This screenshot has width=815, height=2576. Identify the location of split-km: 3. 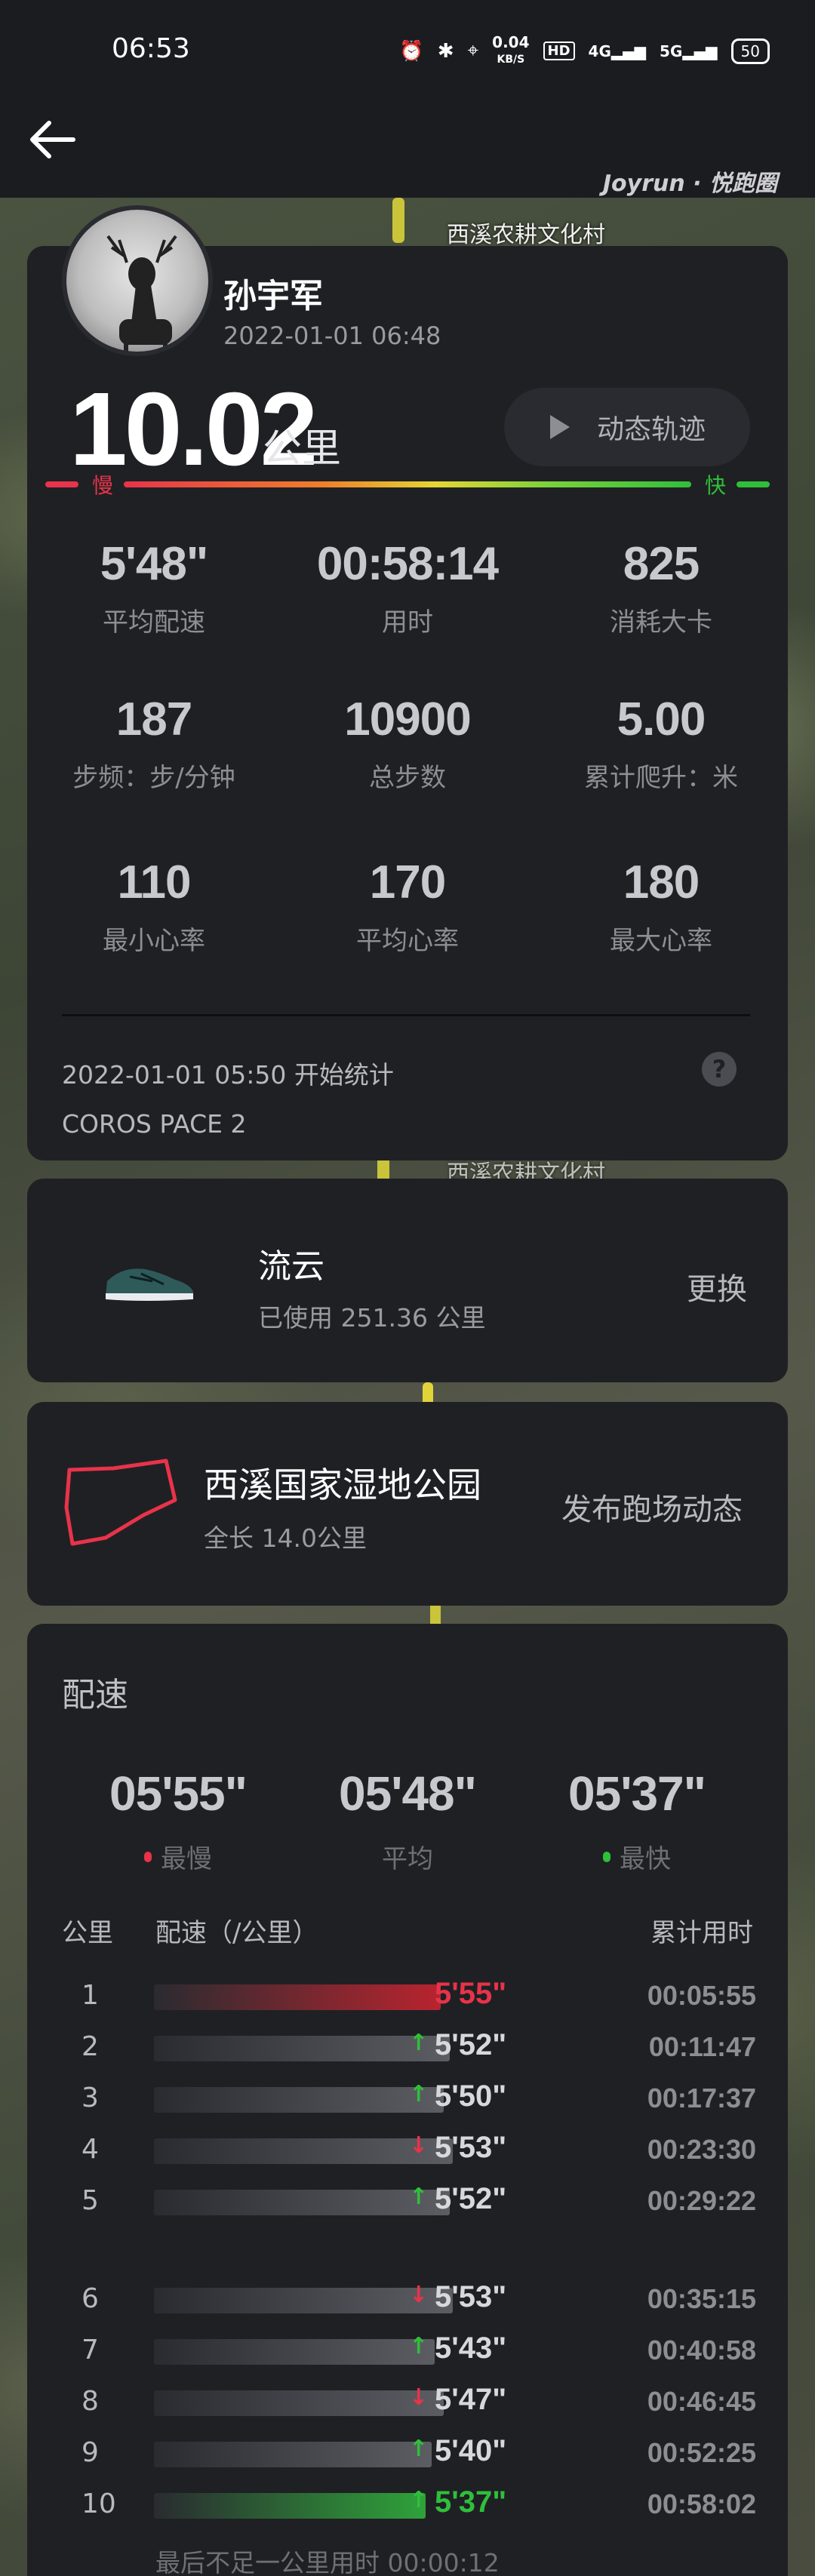
(90, 2098).